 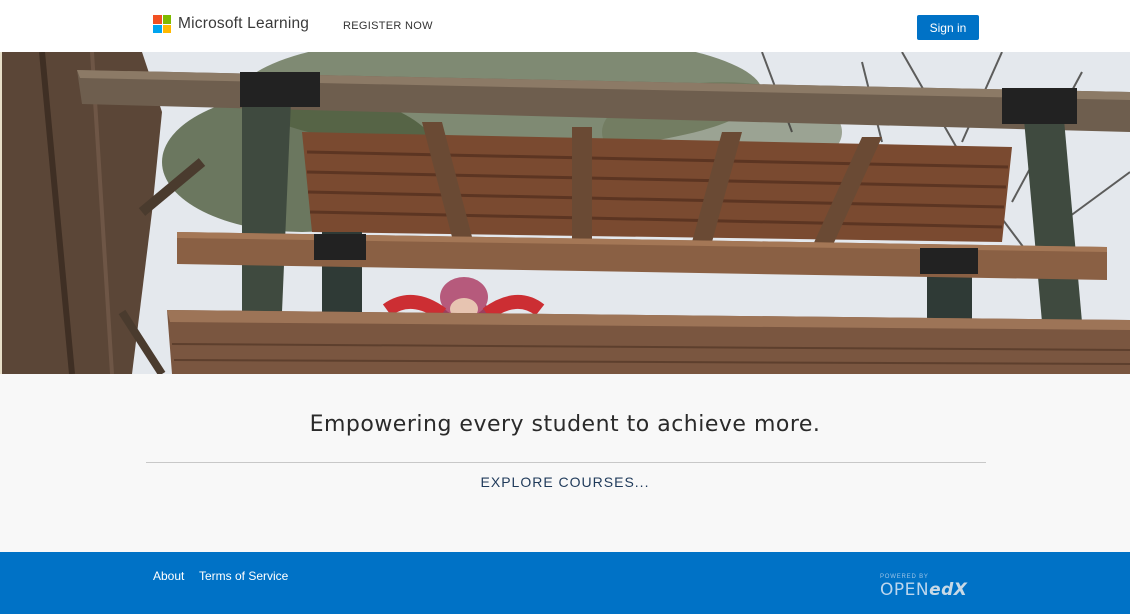 What do you see at coordinates (905, 590) in the screenshot?
I see `openedx-prefix: OPEN` at bounding box center [905, 590].